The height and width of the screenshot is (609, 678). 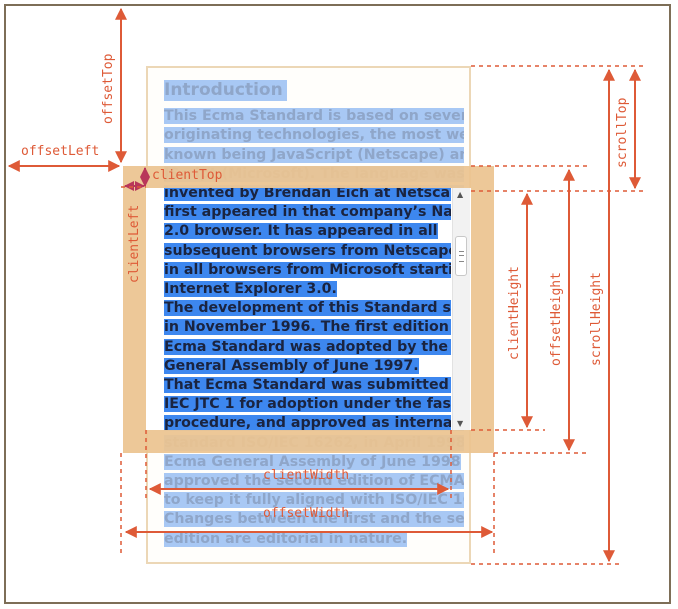 What do you see at coordinates (60, 151) in the screenshot?
I see `label-offset-left: offsetLeft` at bounding box center [60, 151].